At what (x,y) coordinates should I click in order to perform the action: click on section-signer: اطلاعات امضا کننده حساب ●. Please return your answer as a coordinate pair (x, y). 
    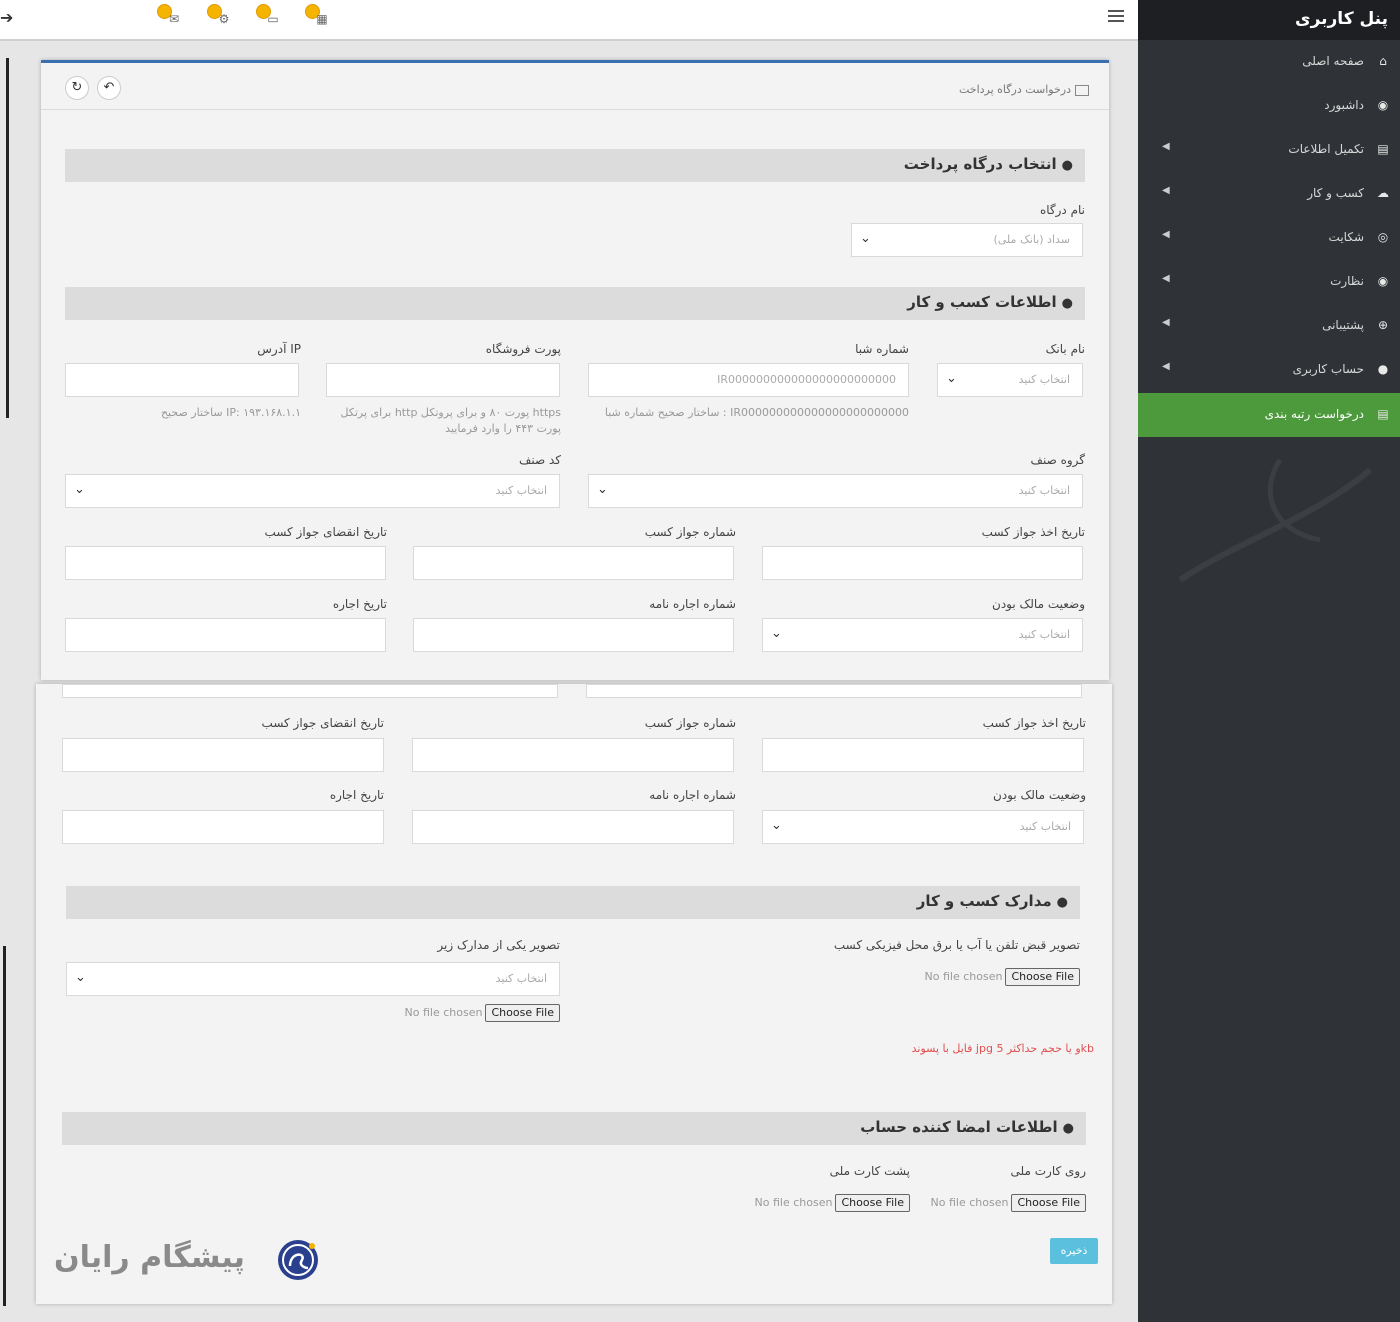
    Looking at the image, I should click on (574, 1128).